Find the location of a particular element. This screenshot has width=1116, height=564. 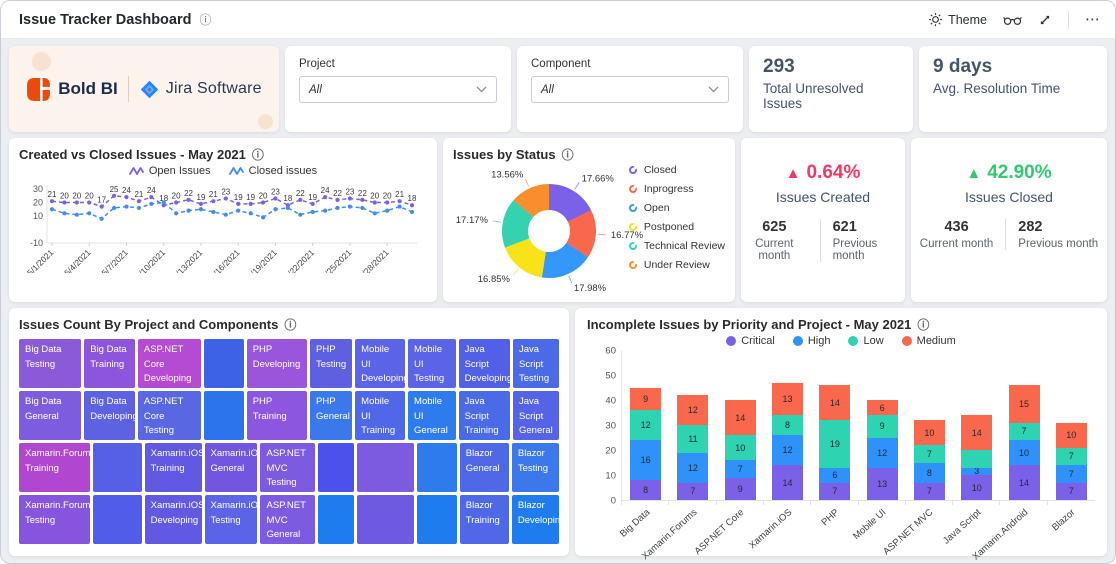

bar-xamarin-android: 14 10 7 15 is located at coordinates (1024, 442).